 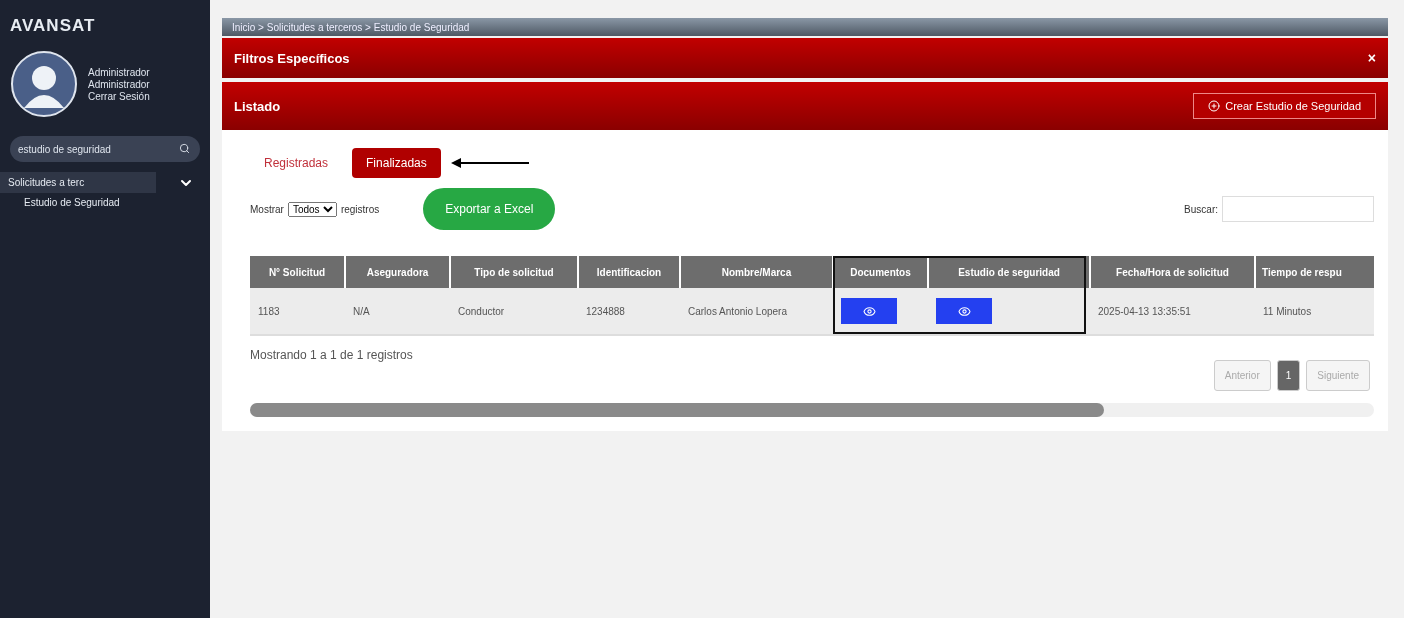 I want to click on page-size-select: Todos, so click(x=312, y=209).